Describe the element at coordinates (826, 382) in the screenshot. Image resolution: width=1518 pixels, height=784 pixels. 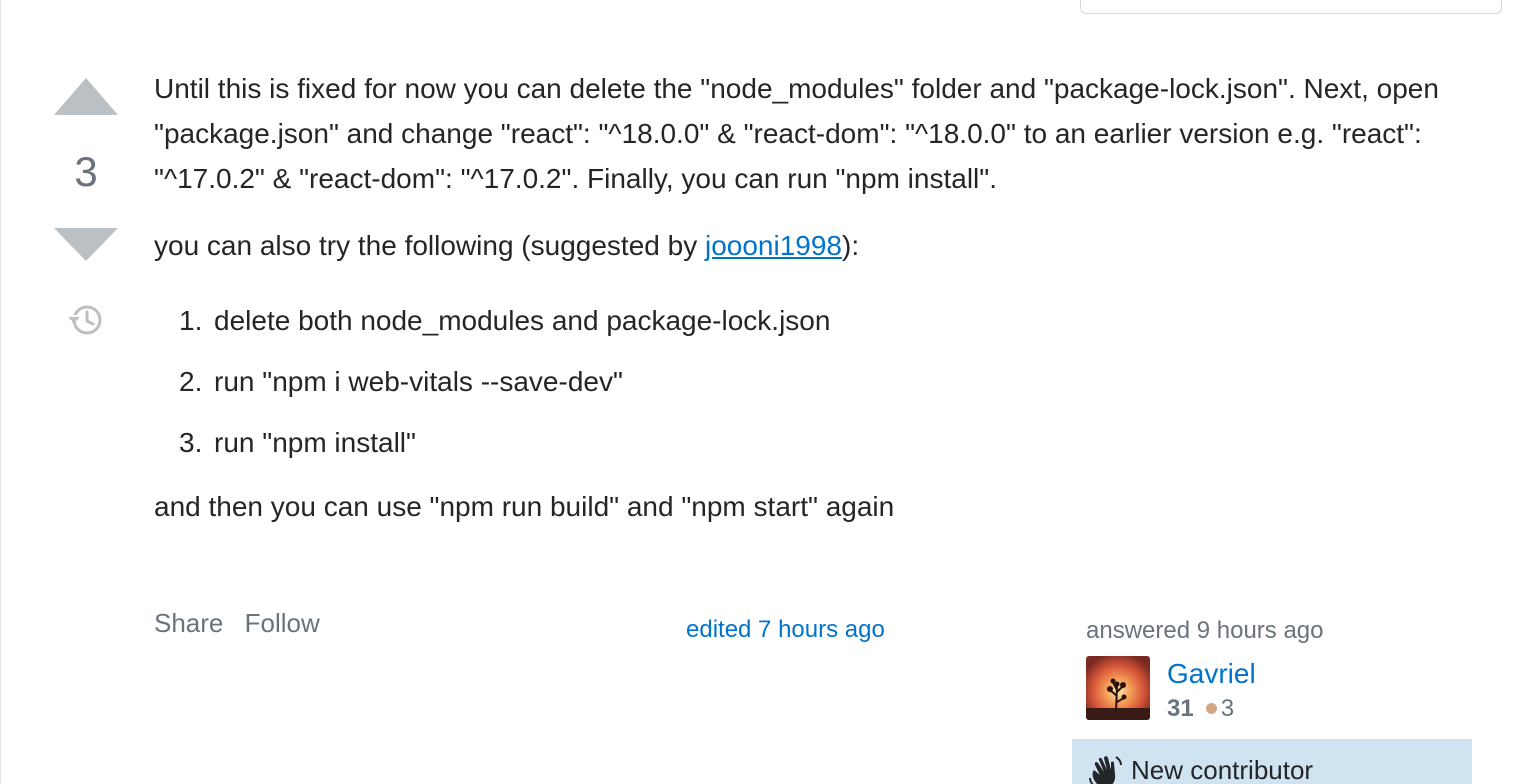
I see `list-item: 2. run "npm i web-vitals --save-dev"` at that location.